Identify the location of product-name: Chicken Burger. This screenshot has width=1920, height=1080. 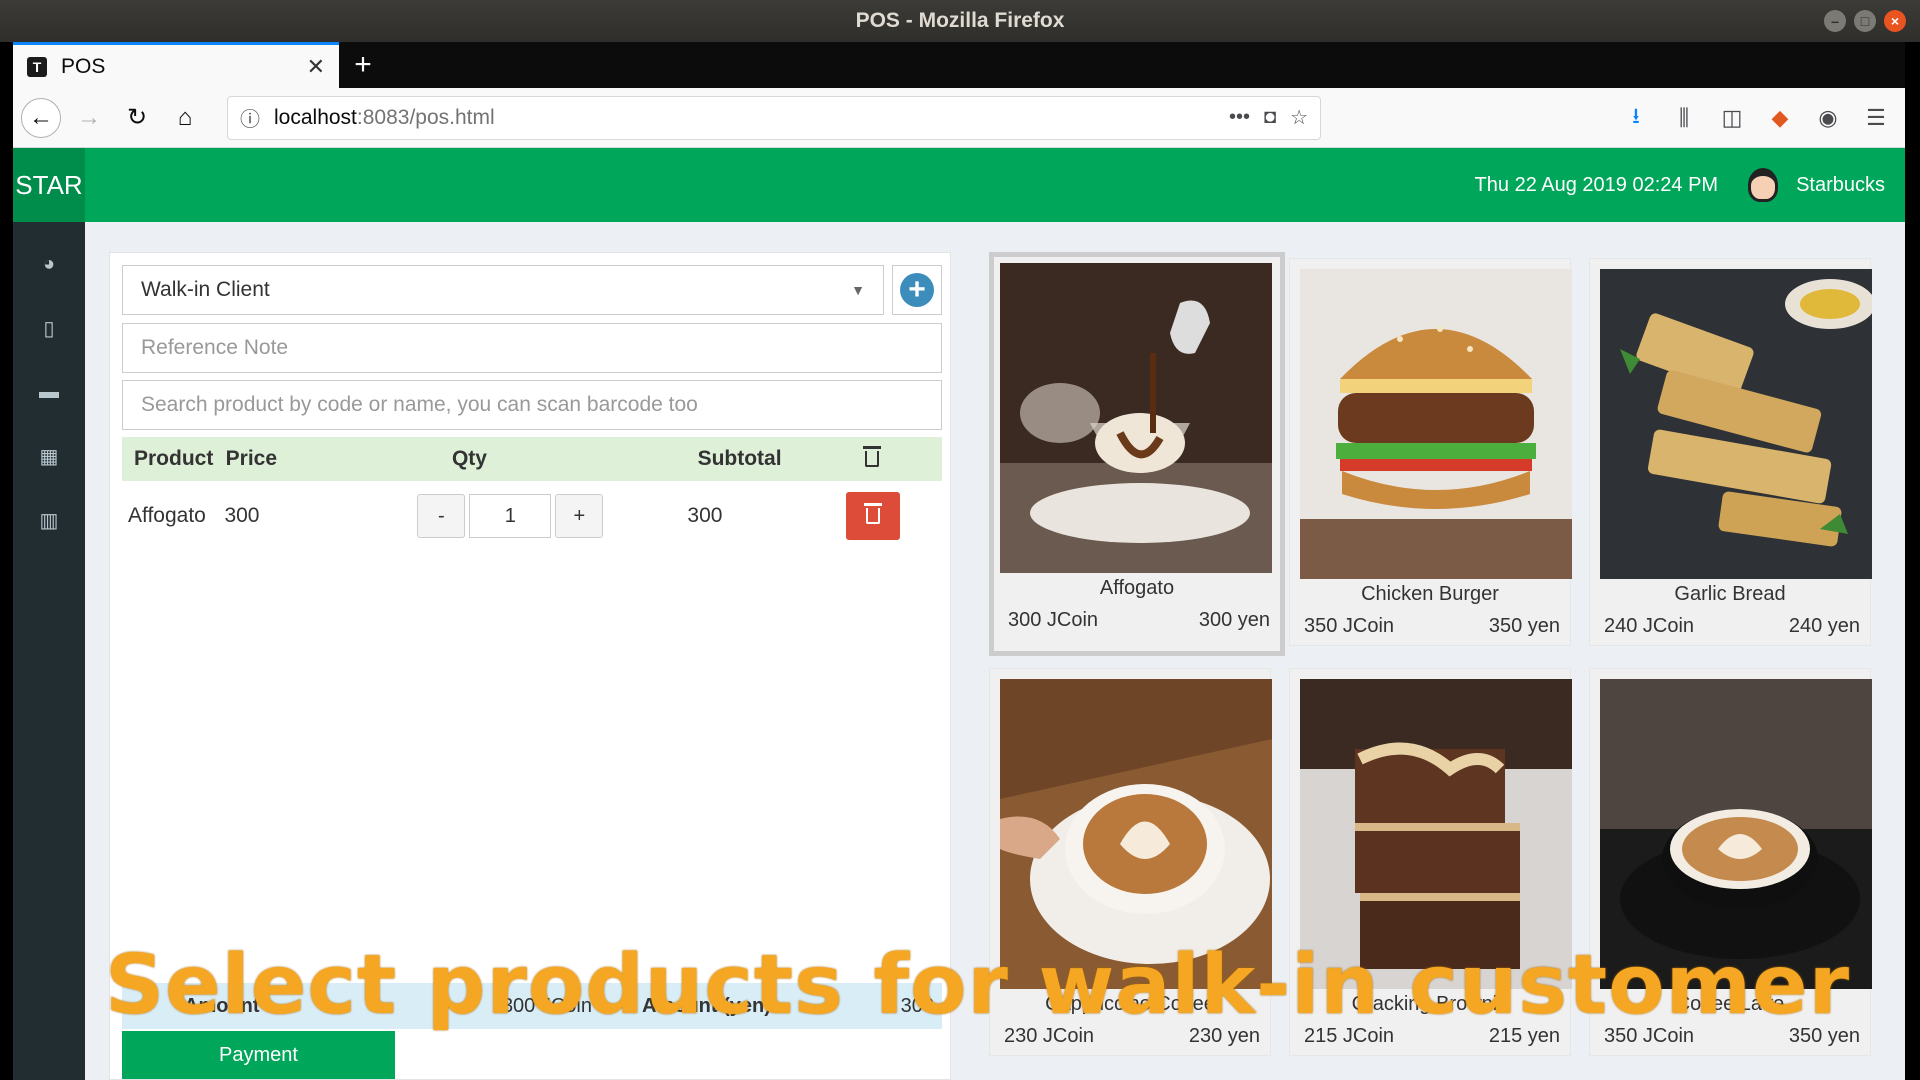
(1430, 594).